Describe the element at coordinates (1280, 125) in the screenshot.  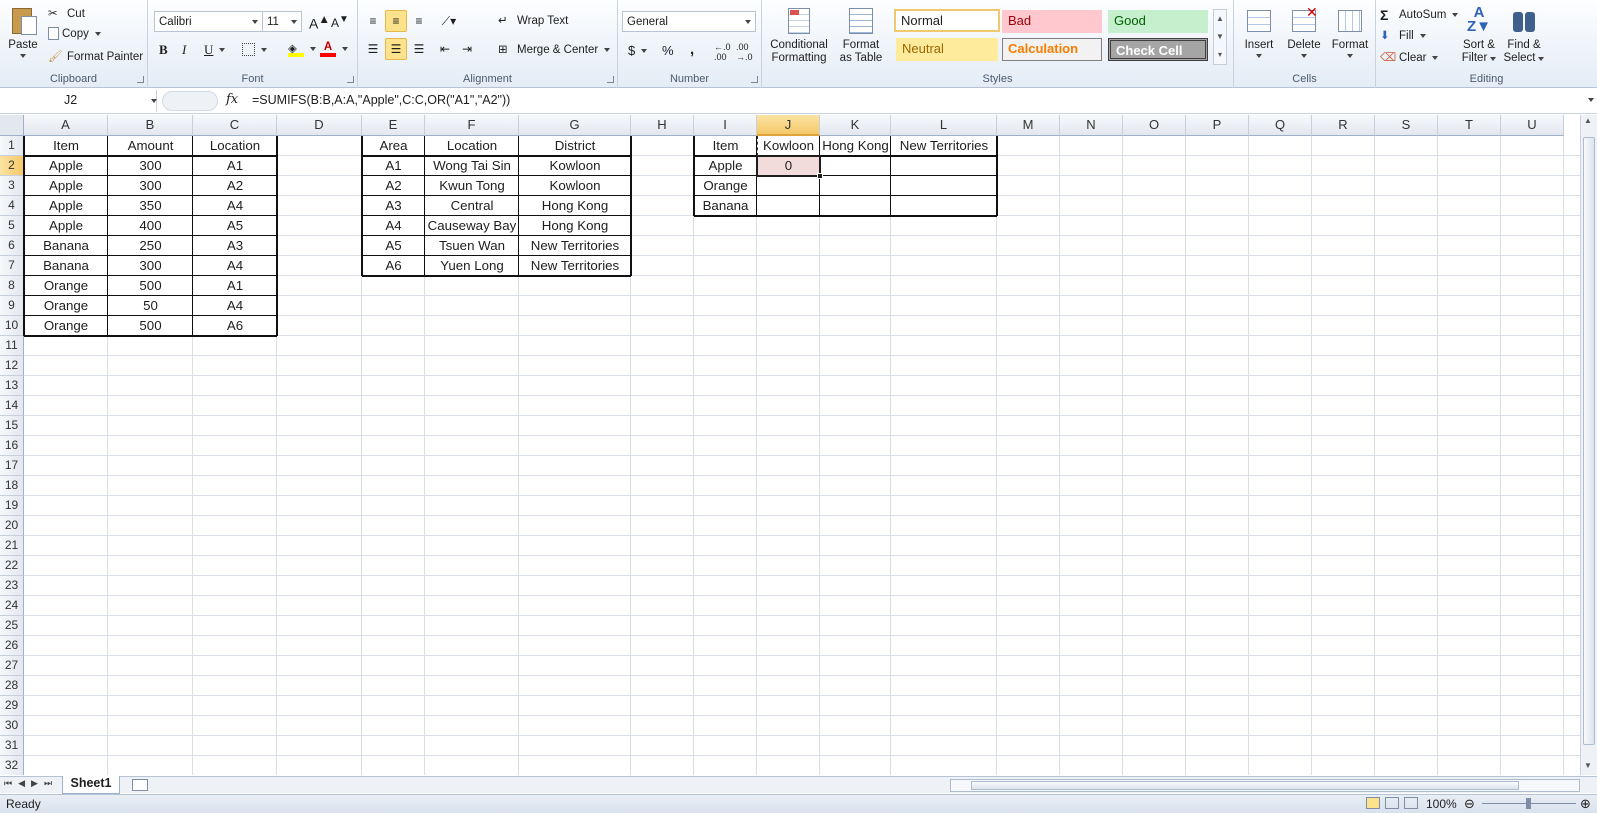
I see `column-header-q: Q` at that location.